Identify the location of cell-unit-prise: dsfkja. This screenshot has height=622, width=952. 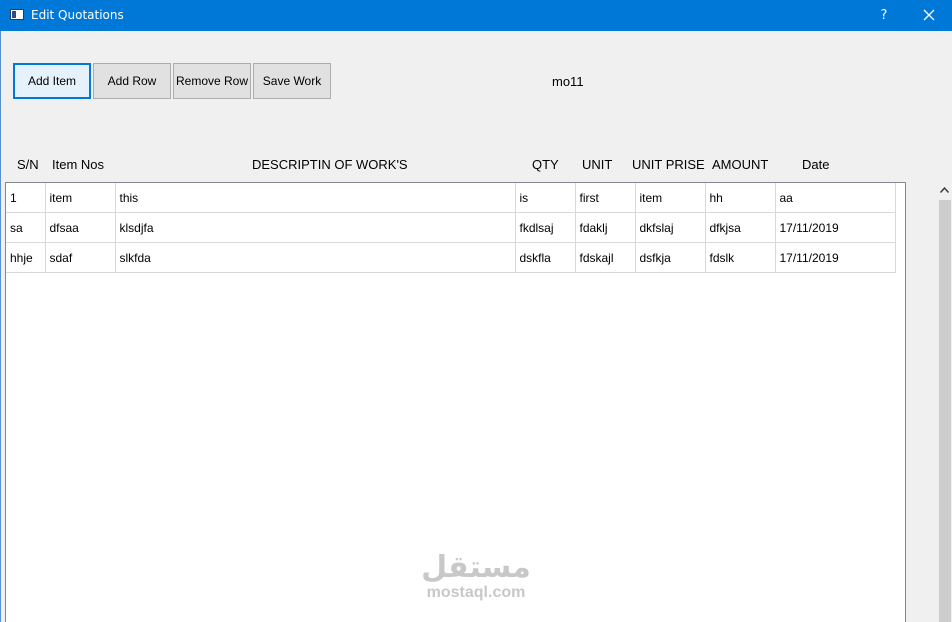
(670, 257).